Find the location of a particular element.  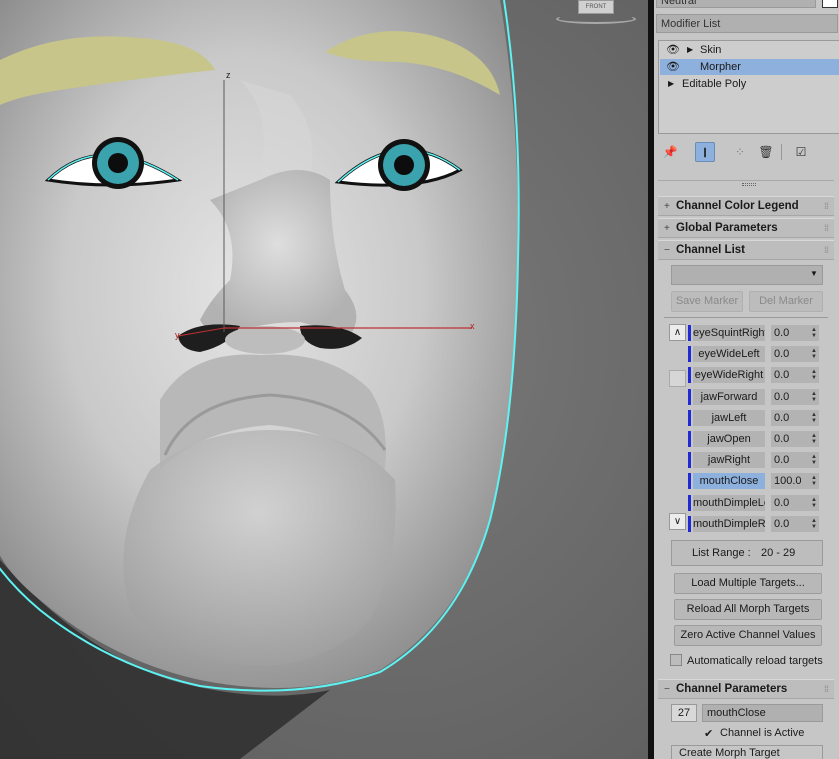

channel-row: jawLeft 0.0 ▲ ▼ is located at coordinates (755, 418).